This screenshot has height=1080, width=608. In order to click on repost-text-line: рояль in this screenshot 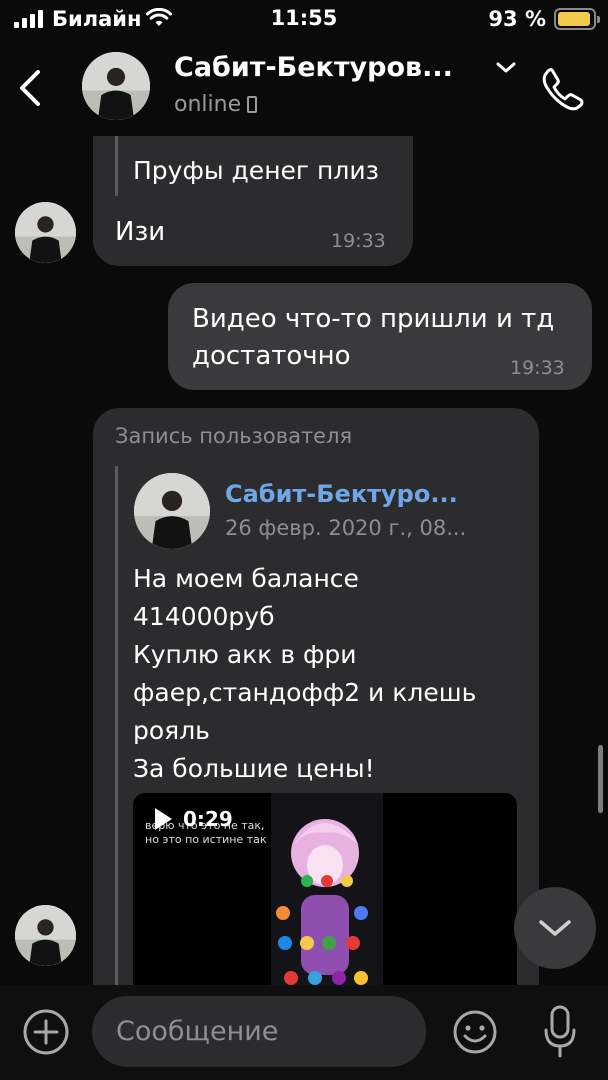, I will do `click(171, 730)`.